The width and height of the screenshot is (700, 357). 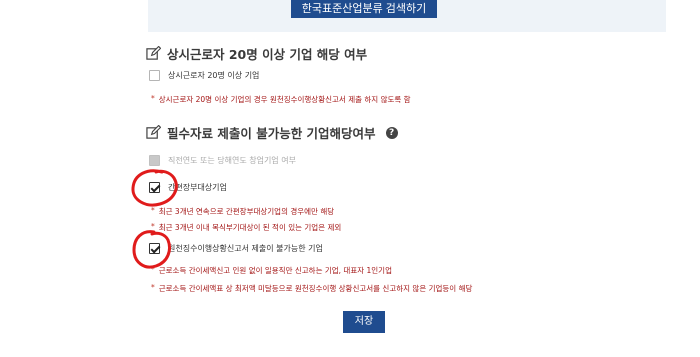 What do you see at coordinates (154, 187) in the screenshot?
I see `checkbox-simple-ledger` at bounding box center [154, 187].